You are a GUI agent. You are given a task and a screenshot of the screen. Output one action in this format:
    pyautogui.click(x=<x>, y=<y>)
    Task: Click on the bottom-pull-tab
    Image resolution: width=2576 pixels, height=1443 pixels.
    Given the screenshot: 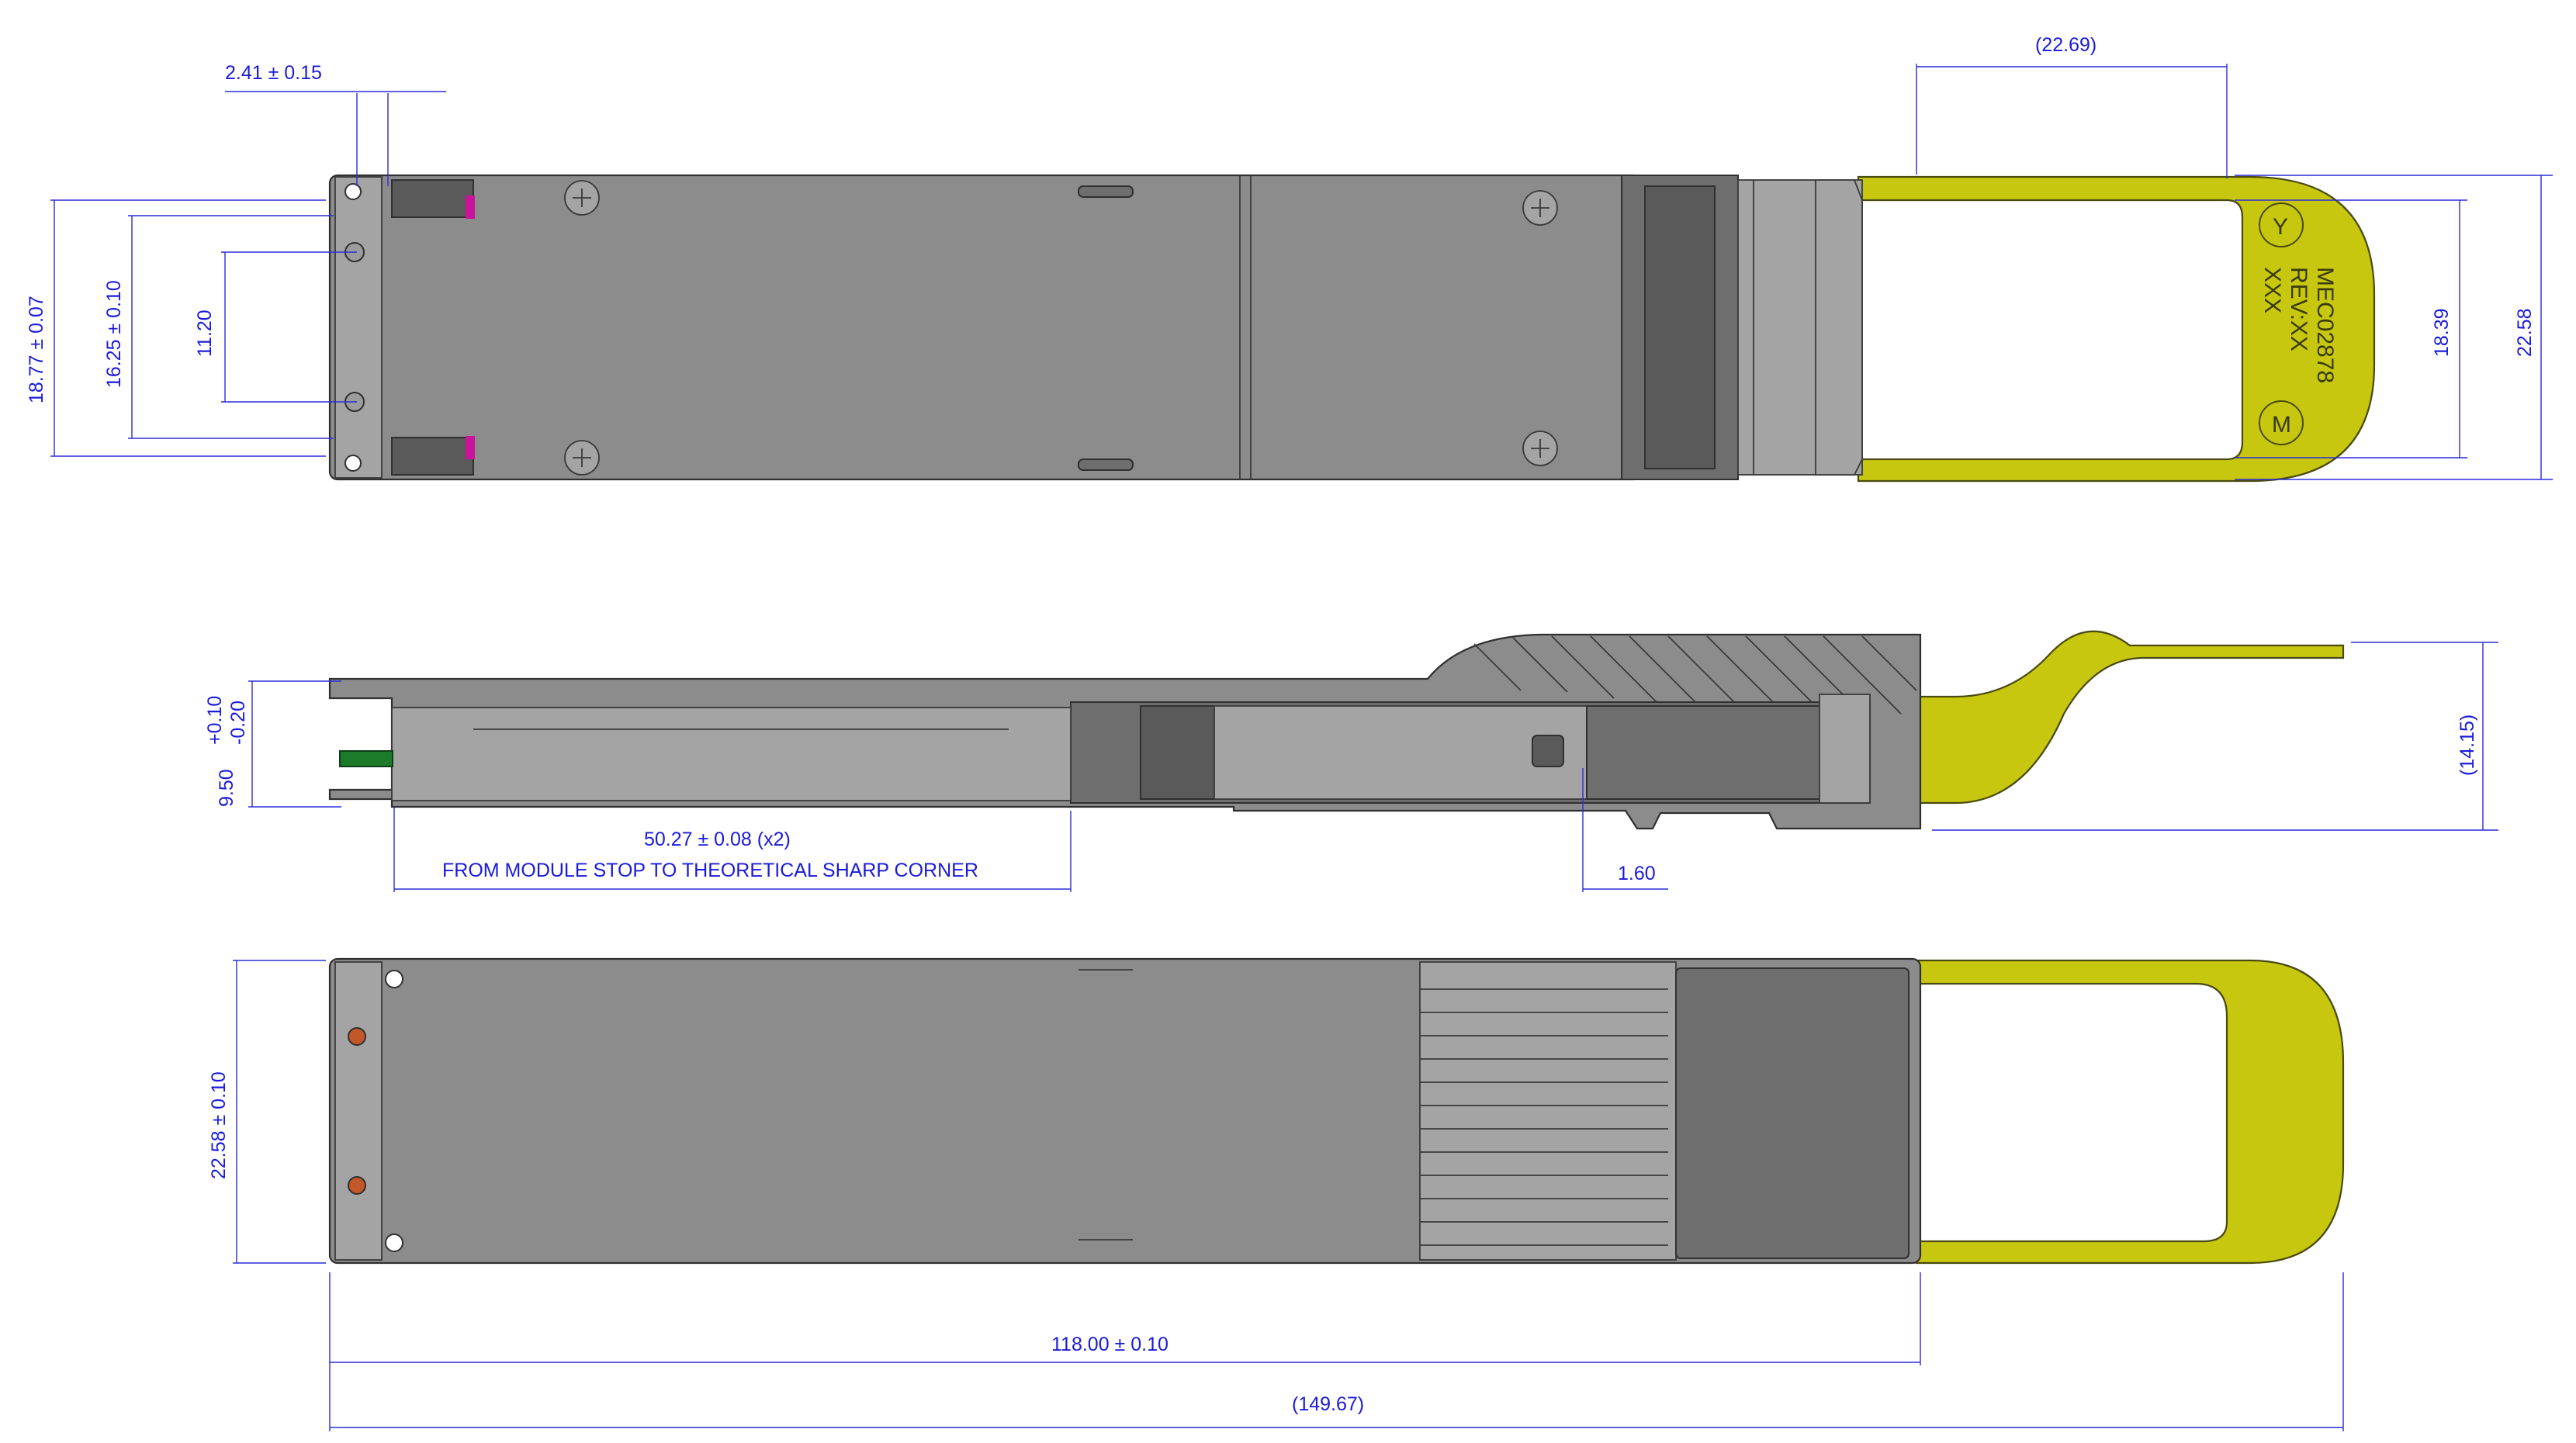 What is the action you would take?
    pyautogui.click(x=2130, y=1112)
    